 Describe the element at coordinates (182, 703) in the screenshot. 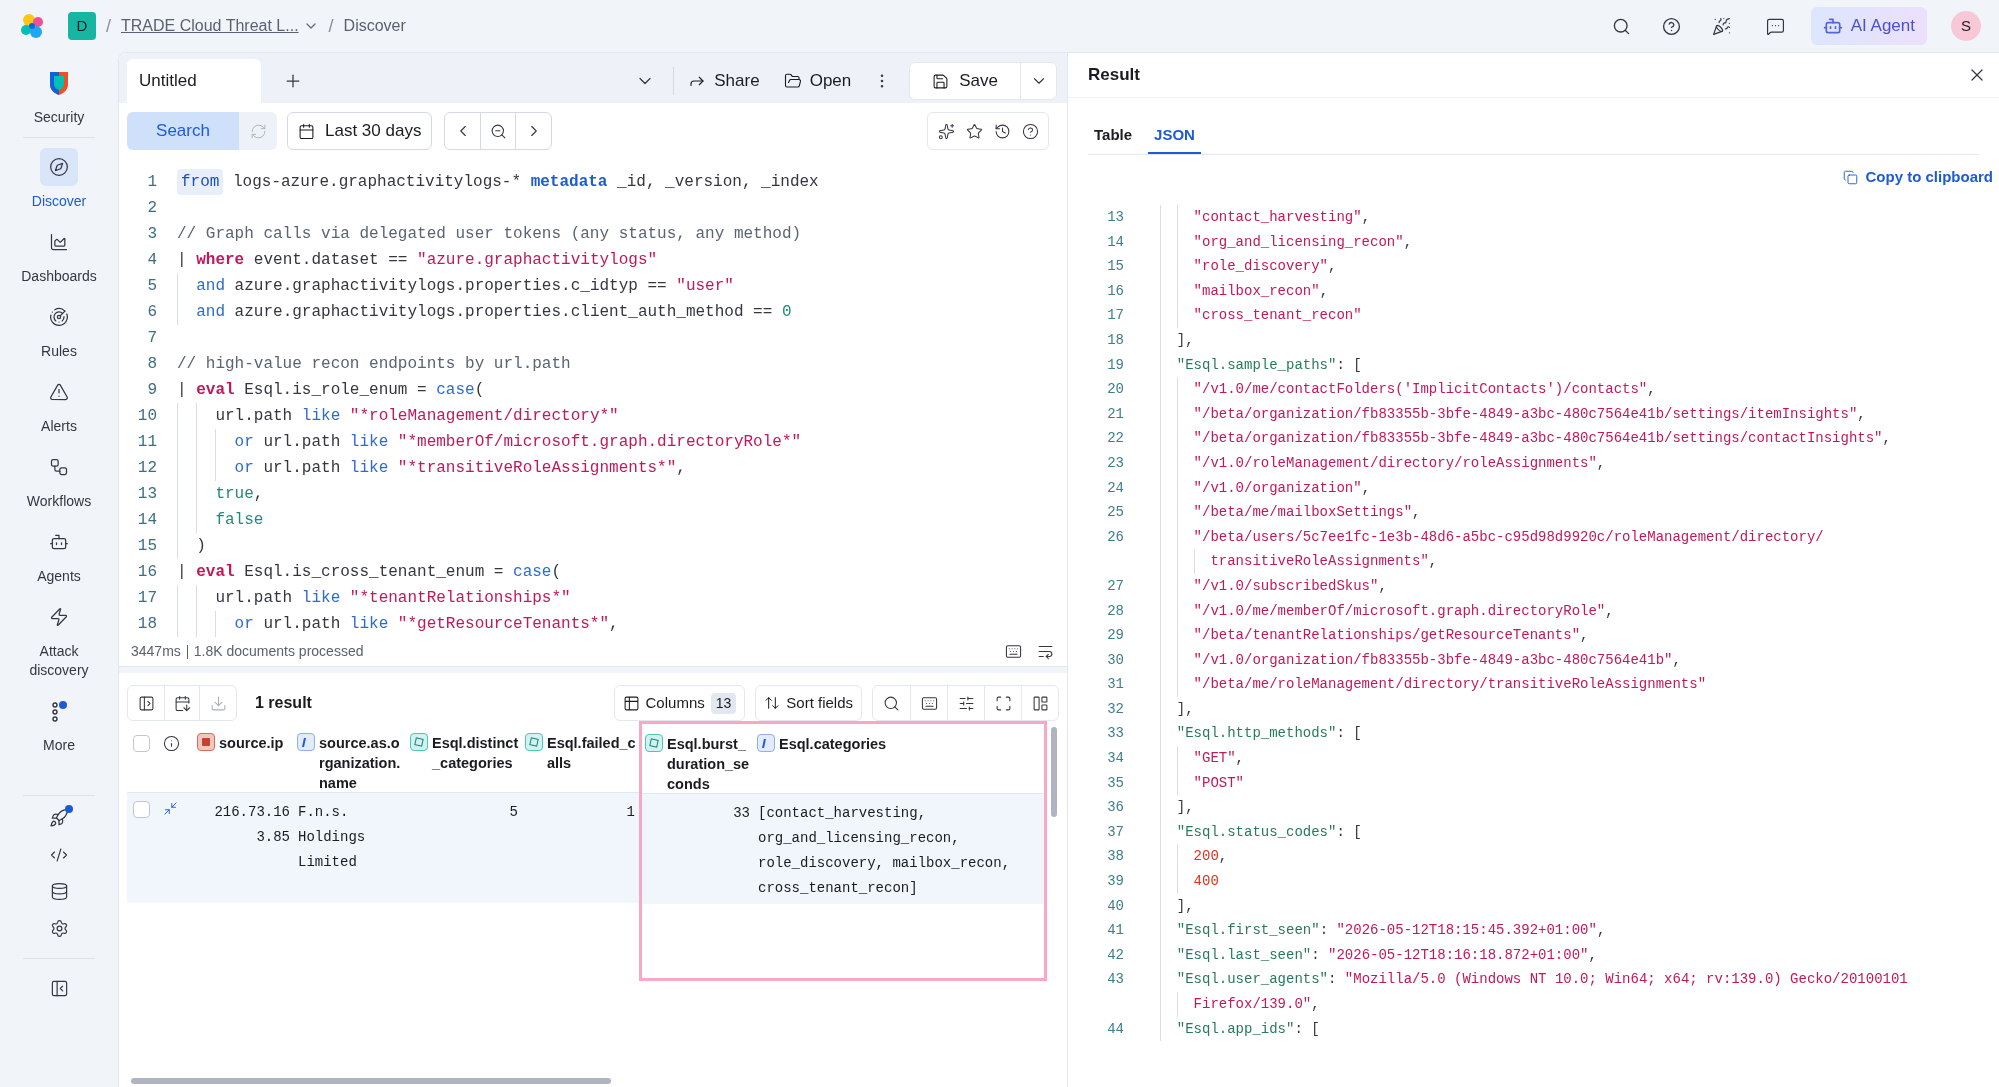

I see `calendar-download-icon` at that location.